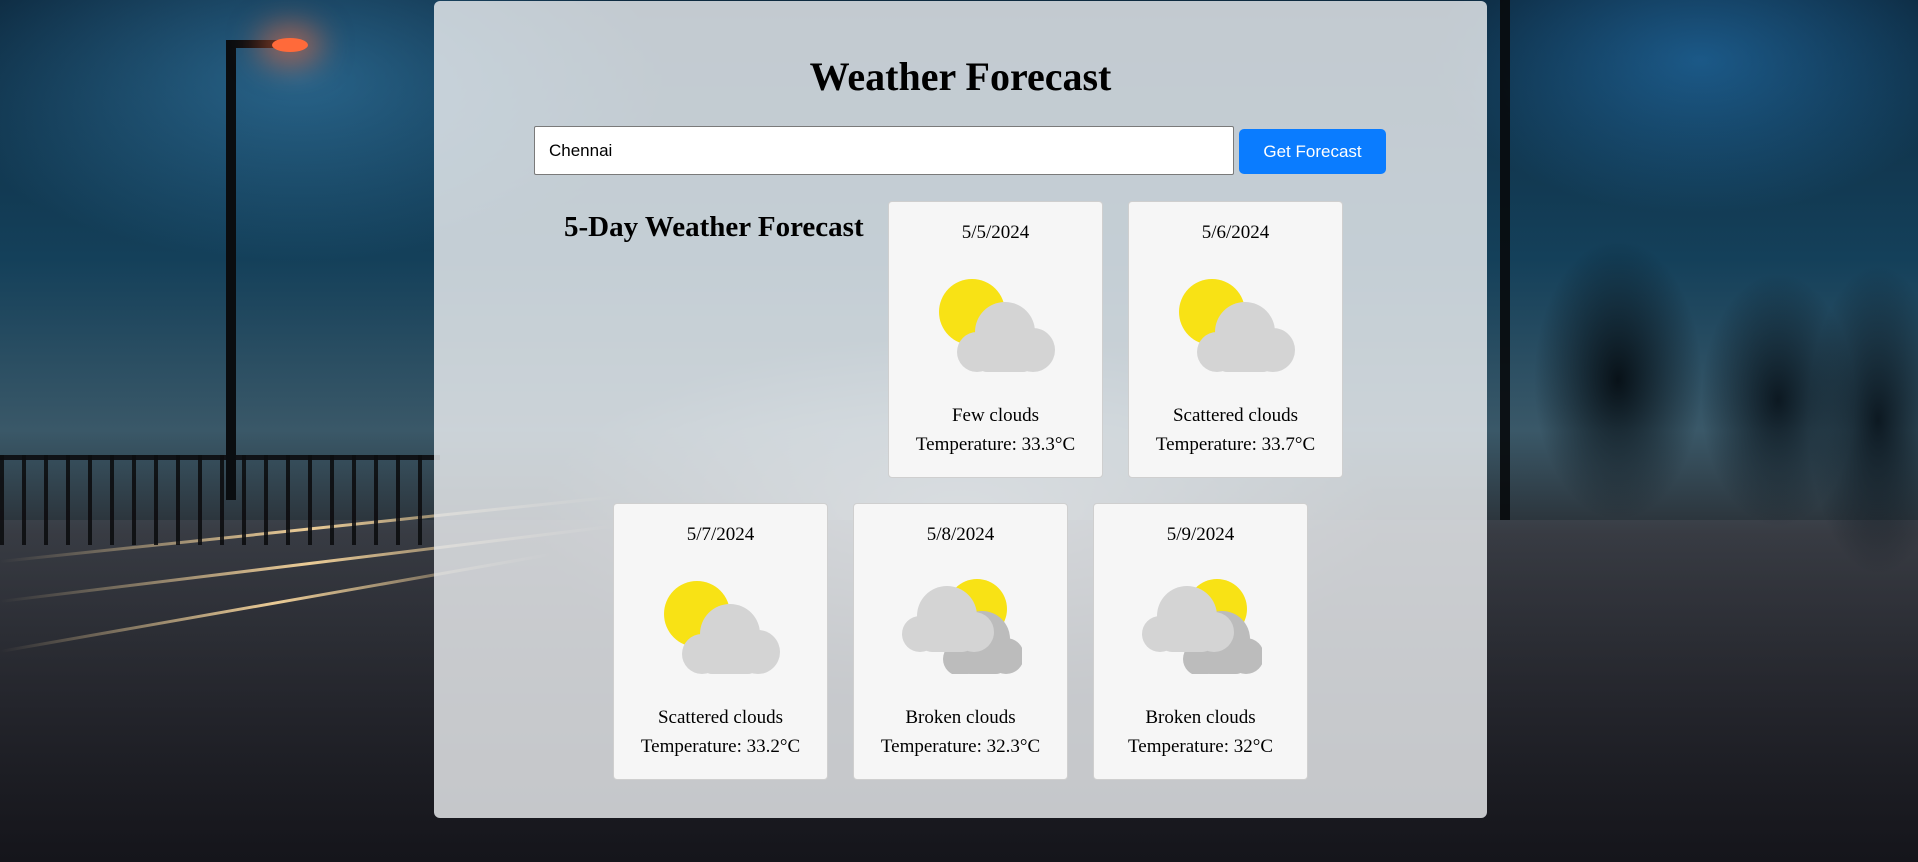 The width and height of the screenshot is (1918, 862). I want to click on background-railing, so click(220, 500).